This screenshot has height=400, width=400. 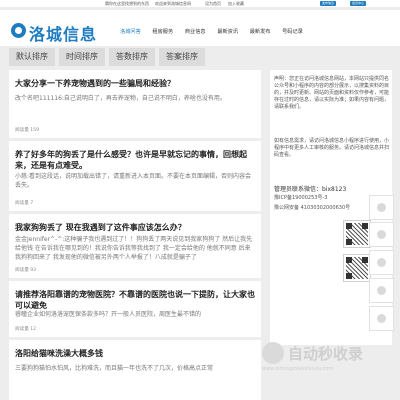 I want to click on phone-float-button, so click(x=381, y=262).